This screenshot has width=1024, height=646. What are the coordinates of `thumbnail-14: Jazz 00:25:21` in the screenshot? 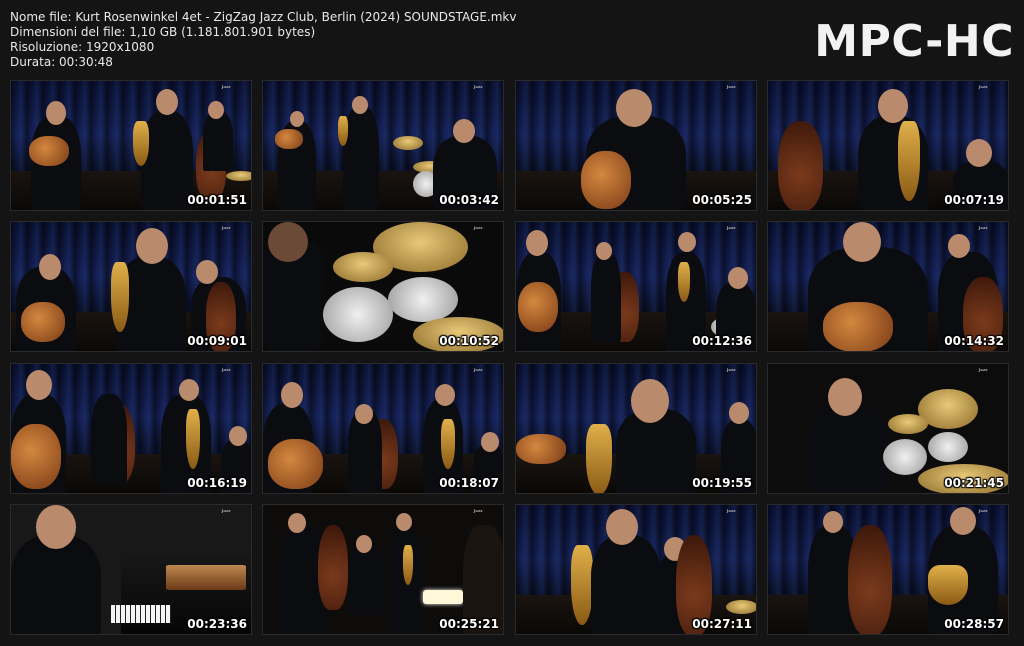 It's located at (383, 569).